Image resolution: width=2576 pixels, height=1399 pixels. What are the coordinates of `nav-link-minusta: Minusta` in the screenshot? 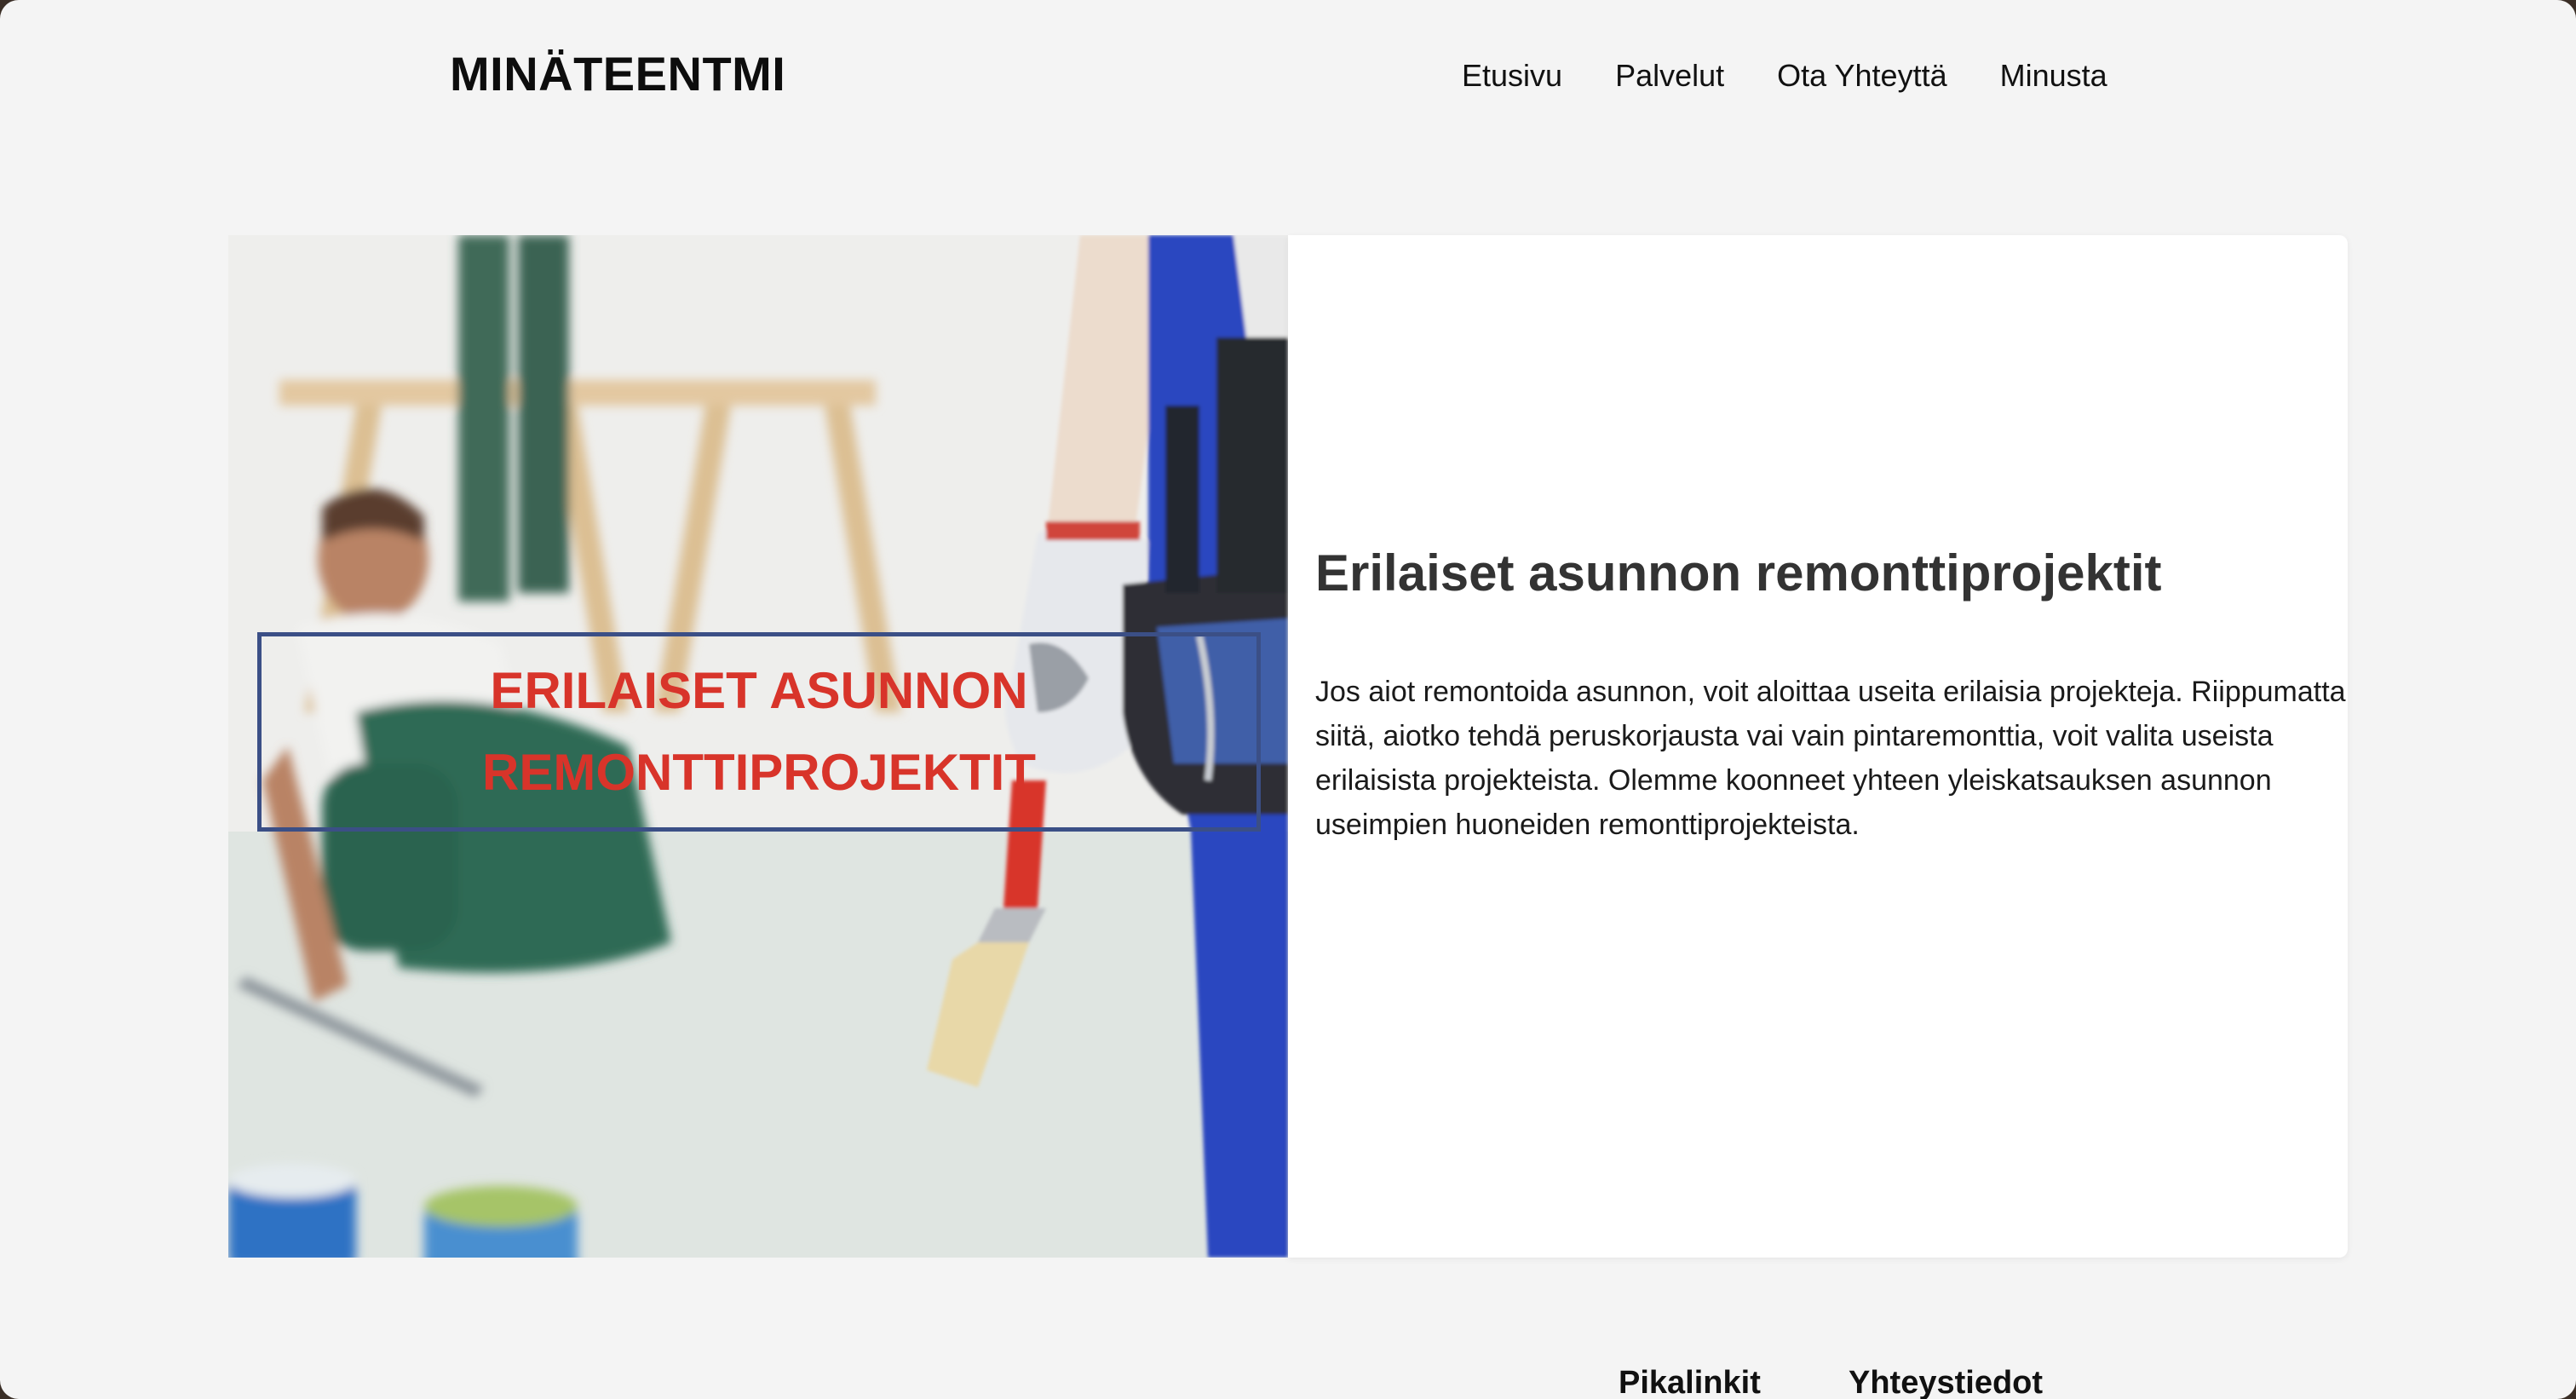 It's located at (2054, 76).